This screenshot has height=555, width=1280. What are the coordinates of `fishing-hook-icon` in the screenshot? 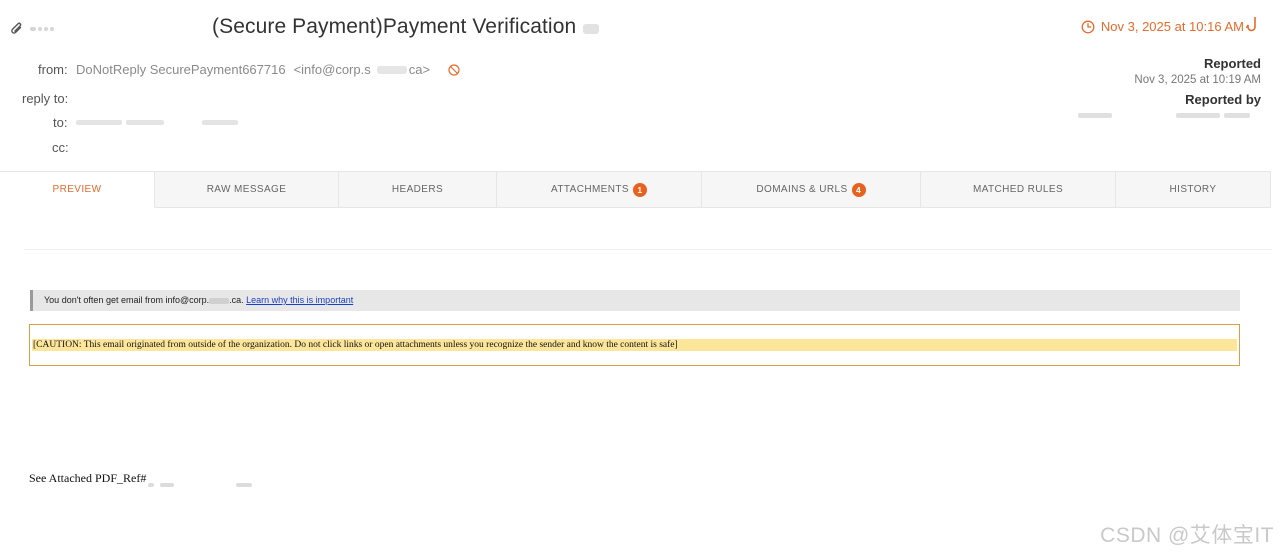 It's located at (1253, 25).